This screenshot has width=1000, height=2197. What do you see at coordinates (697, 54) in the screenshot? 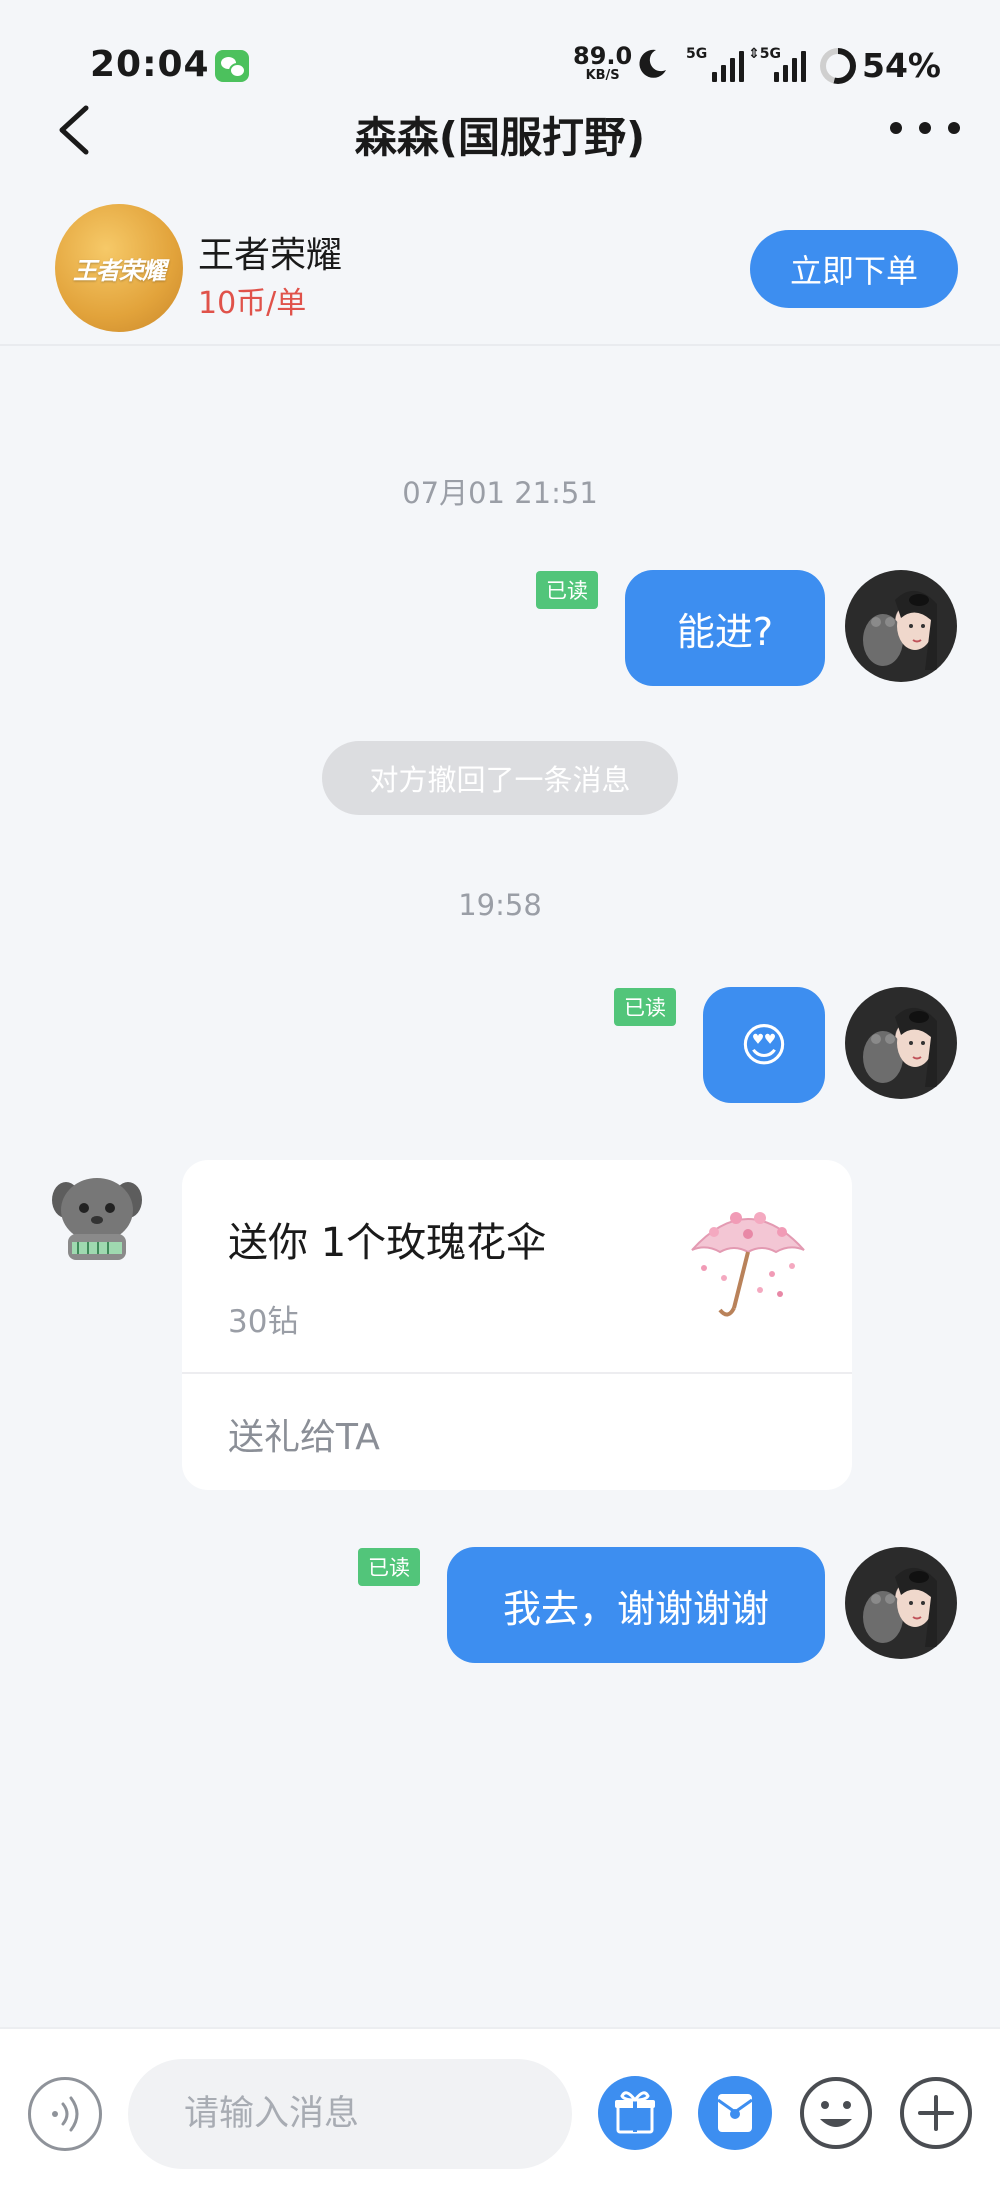
I see `signal-tag: 5G` at bounding box center [697, 54].